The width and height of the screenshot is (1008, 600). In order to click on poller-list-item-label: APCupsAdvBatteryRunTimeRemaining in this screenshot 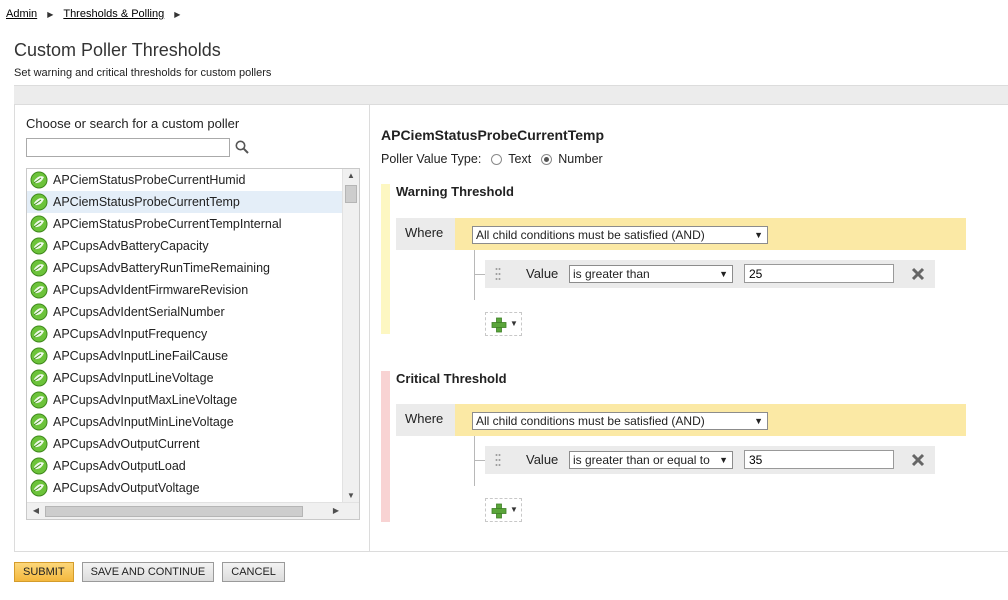, I will do `click(161, 268)`.